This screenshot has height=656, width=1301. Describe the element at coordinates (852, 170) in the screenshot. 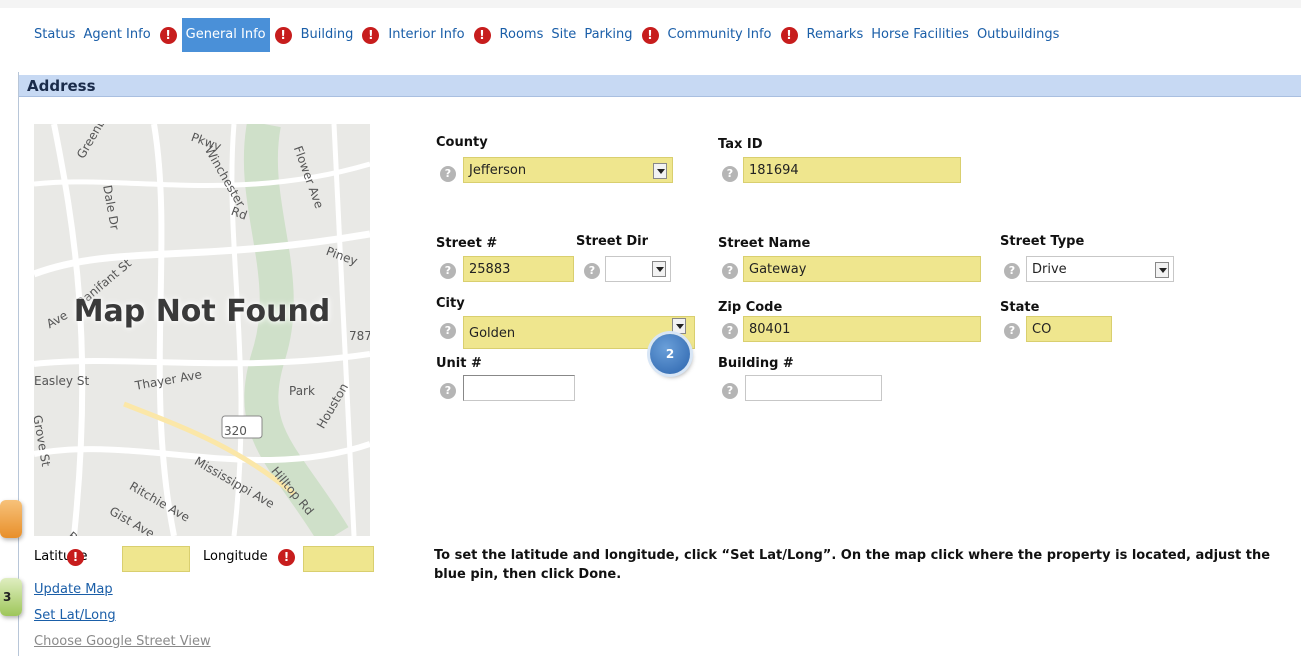

I see `tax-id-input: 181694` at that location.